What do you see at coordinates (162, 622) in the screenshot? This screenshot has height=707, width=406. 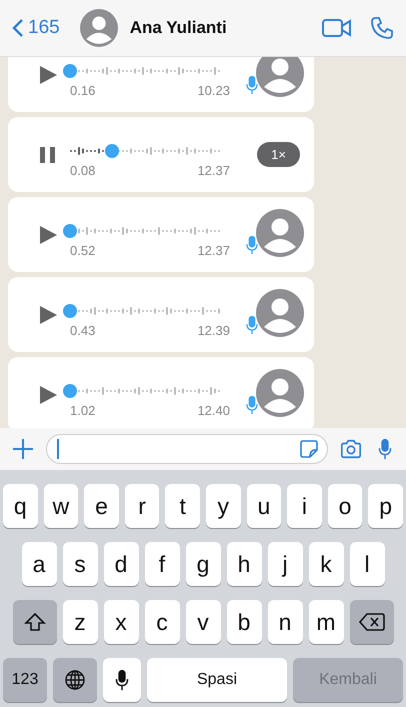 I see `key: c` at bounding box center [162, 622].